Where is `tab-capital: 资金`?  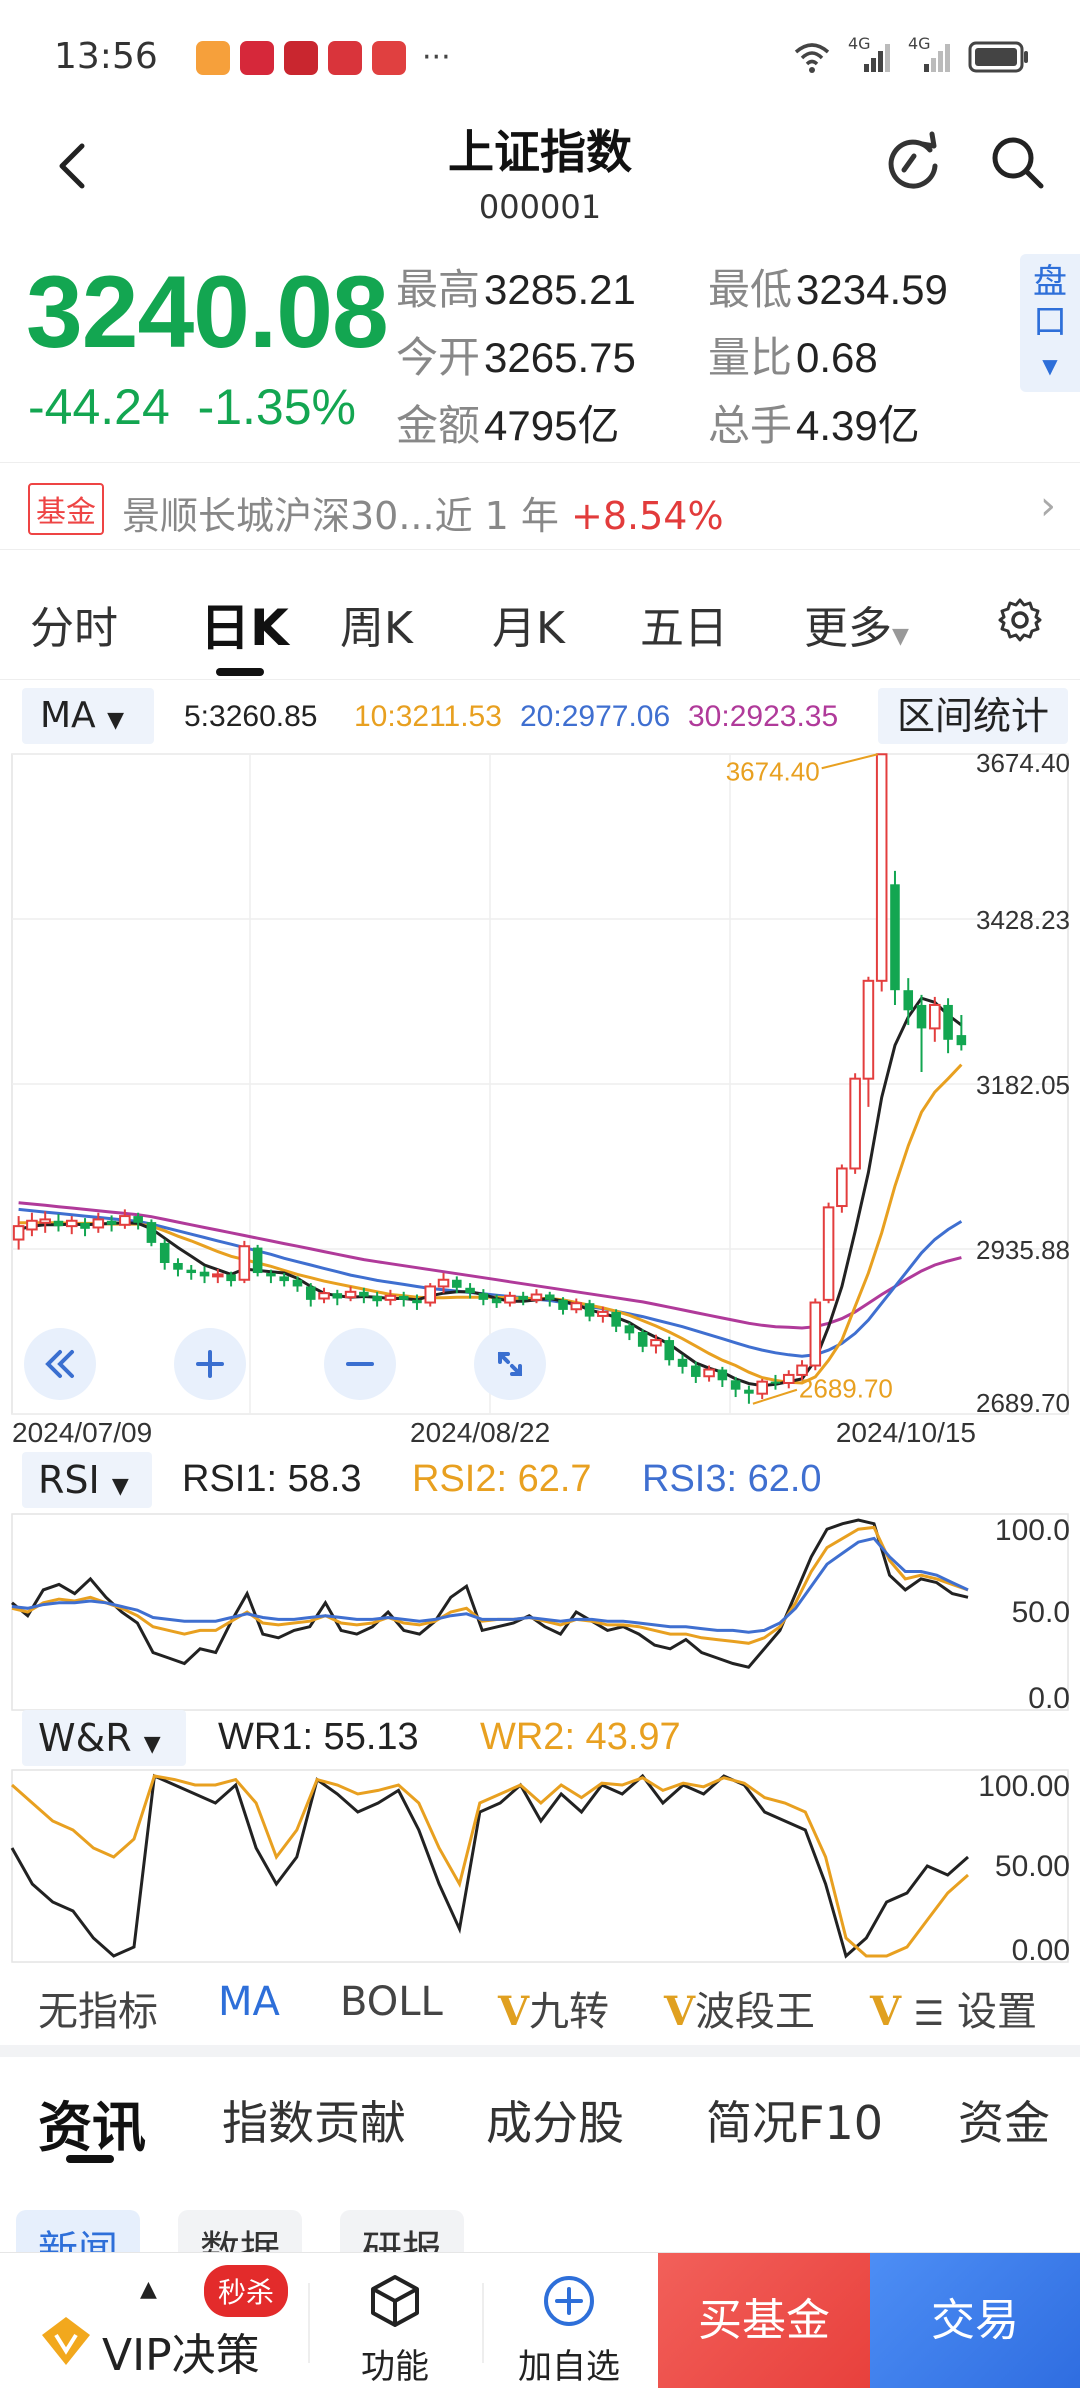
tab-capital: 资金 is located at coordinates (1004, 2120).